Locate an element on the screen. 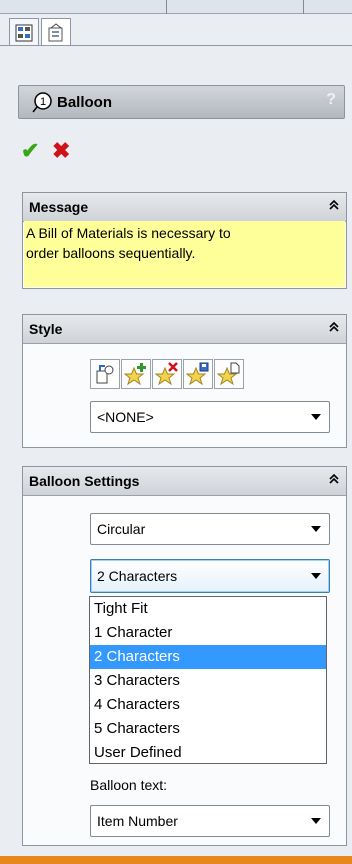 The height and width of the screenshot is (864, 352). propertymanager-tab-icon is located at coordinates (55, 31).